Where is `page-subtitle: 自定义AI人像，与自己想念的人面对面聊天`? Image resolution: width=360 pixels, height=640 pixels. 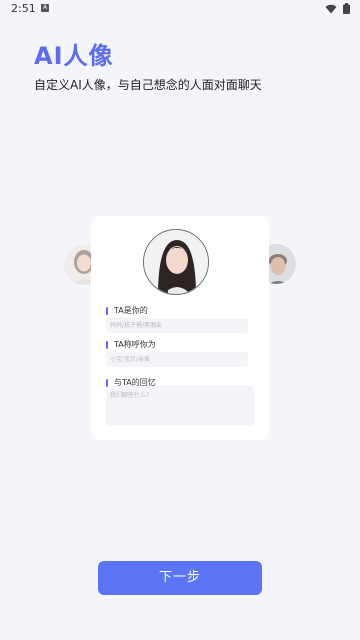
page-subtitle: 自定义AI人像，与自己想念的人面对面聊天 is located at coordinates (148, 85).